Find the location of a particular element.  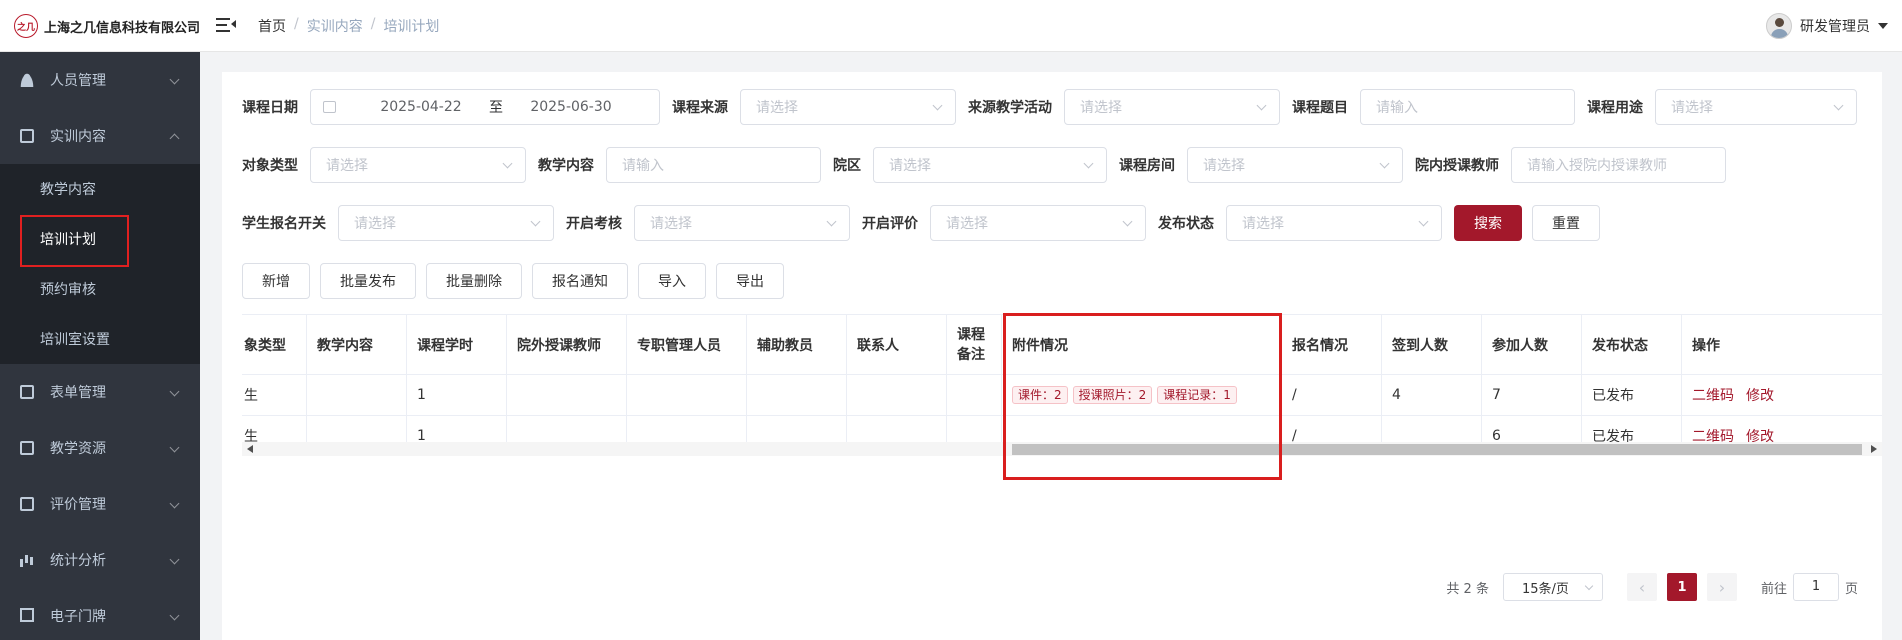

filter-label: 教学内容 is located at coordinates (566, 166).